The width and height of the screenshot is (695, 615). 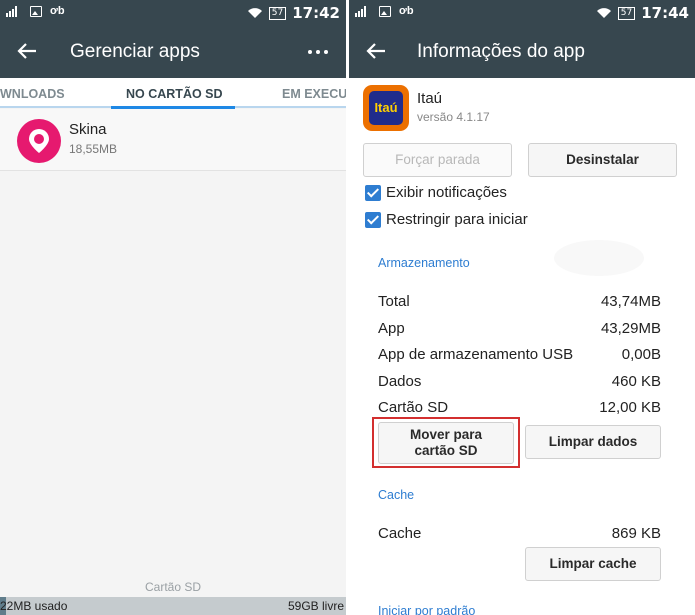 What do you see at coordinates (427, 609) in the screenshot?
I see `launch-default-heading: Iniciar por padrão` at bounding box center [427, 609].